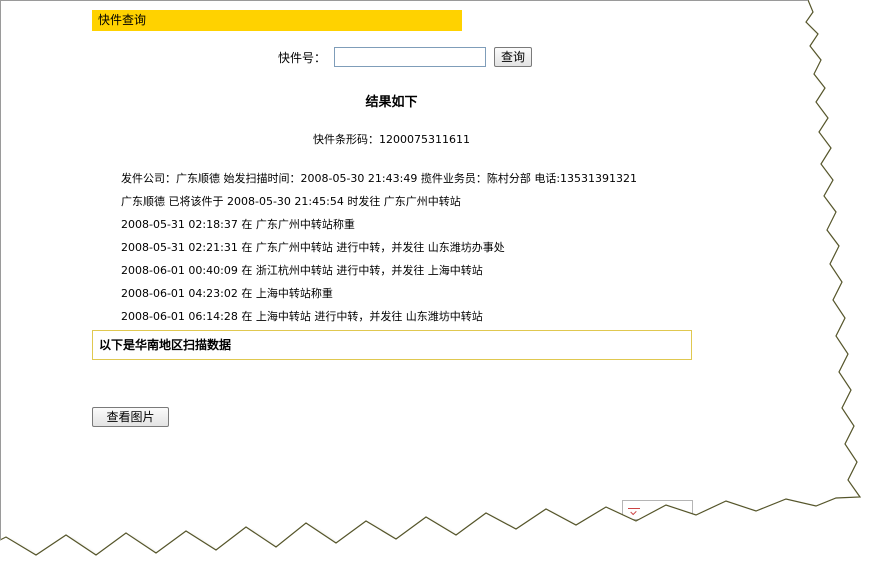 Image resolution: width=895 pixels, height=571 pixels. Describe the element at coordinates (227, 293) in the screenshot. I see `record-line: 2008-06-01 04:23:02 在 上海中转站称重` at that location.